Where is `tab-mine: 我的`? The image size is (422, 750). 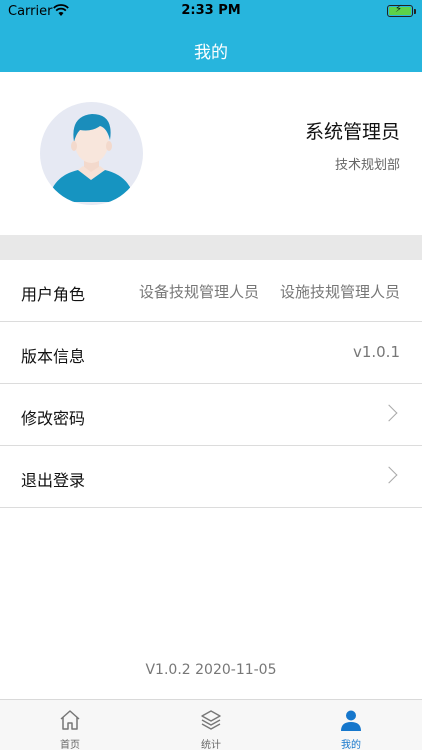
tab-mine: 我的 is located at coordinates (351, 725).